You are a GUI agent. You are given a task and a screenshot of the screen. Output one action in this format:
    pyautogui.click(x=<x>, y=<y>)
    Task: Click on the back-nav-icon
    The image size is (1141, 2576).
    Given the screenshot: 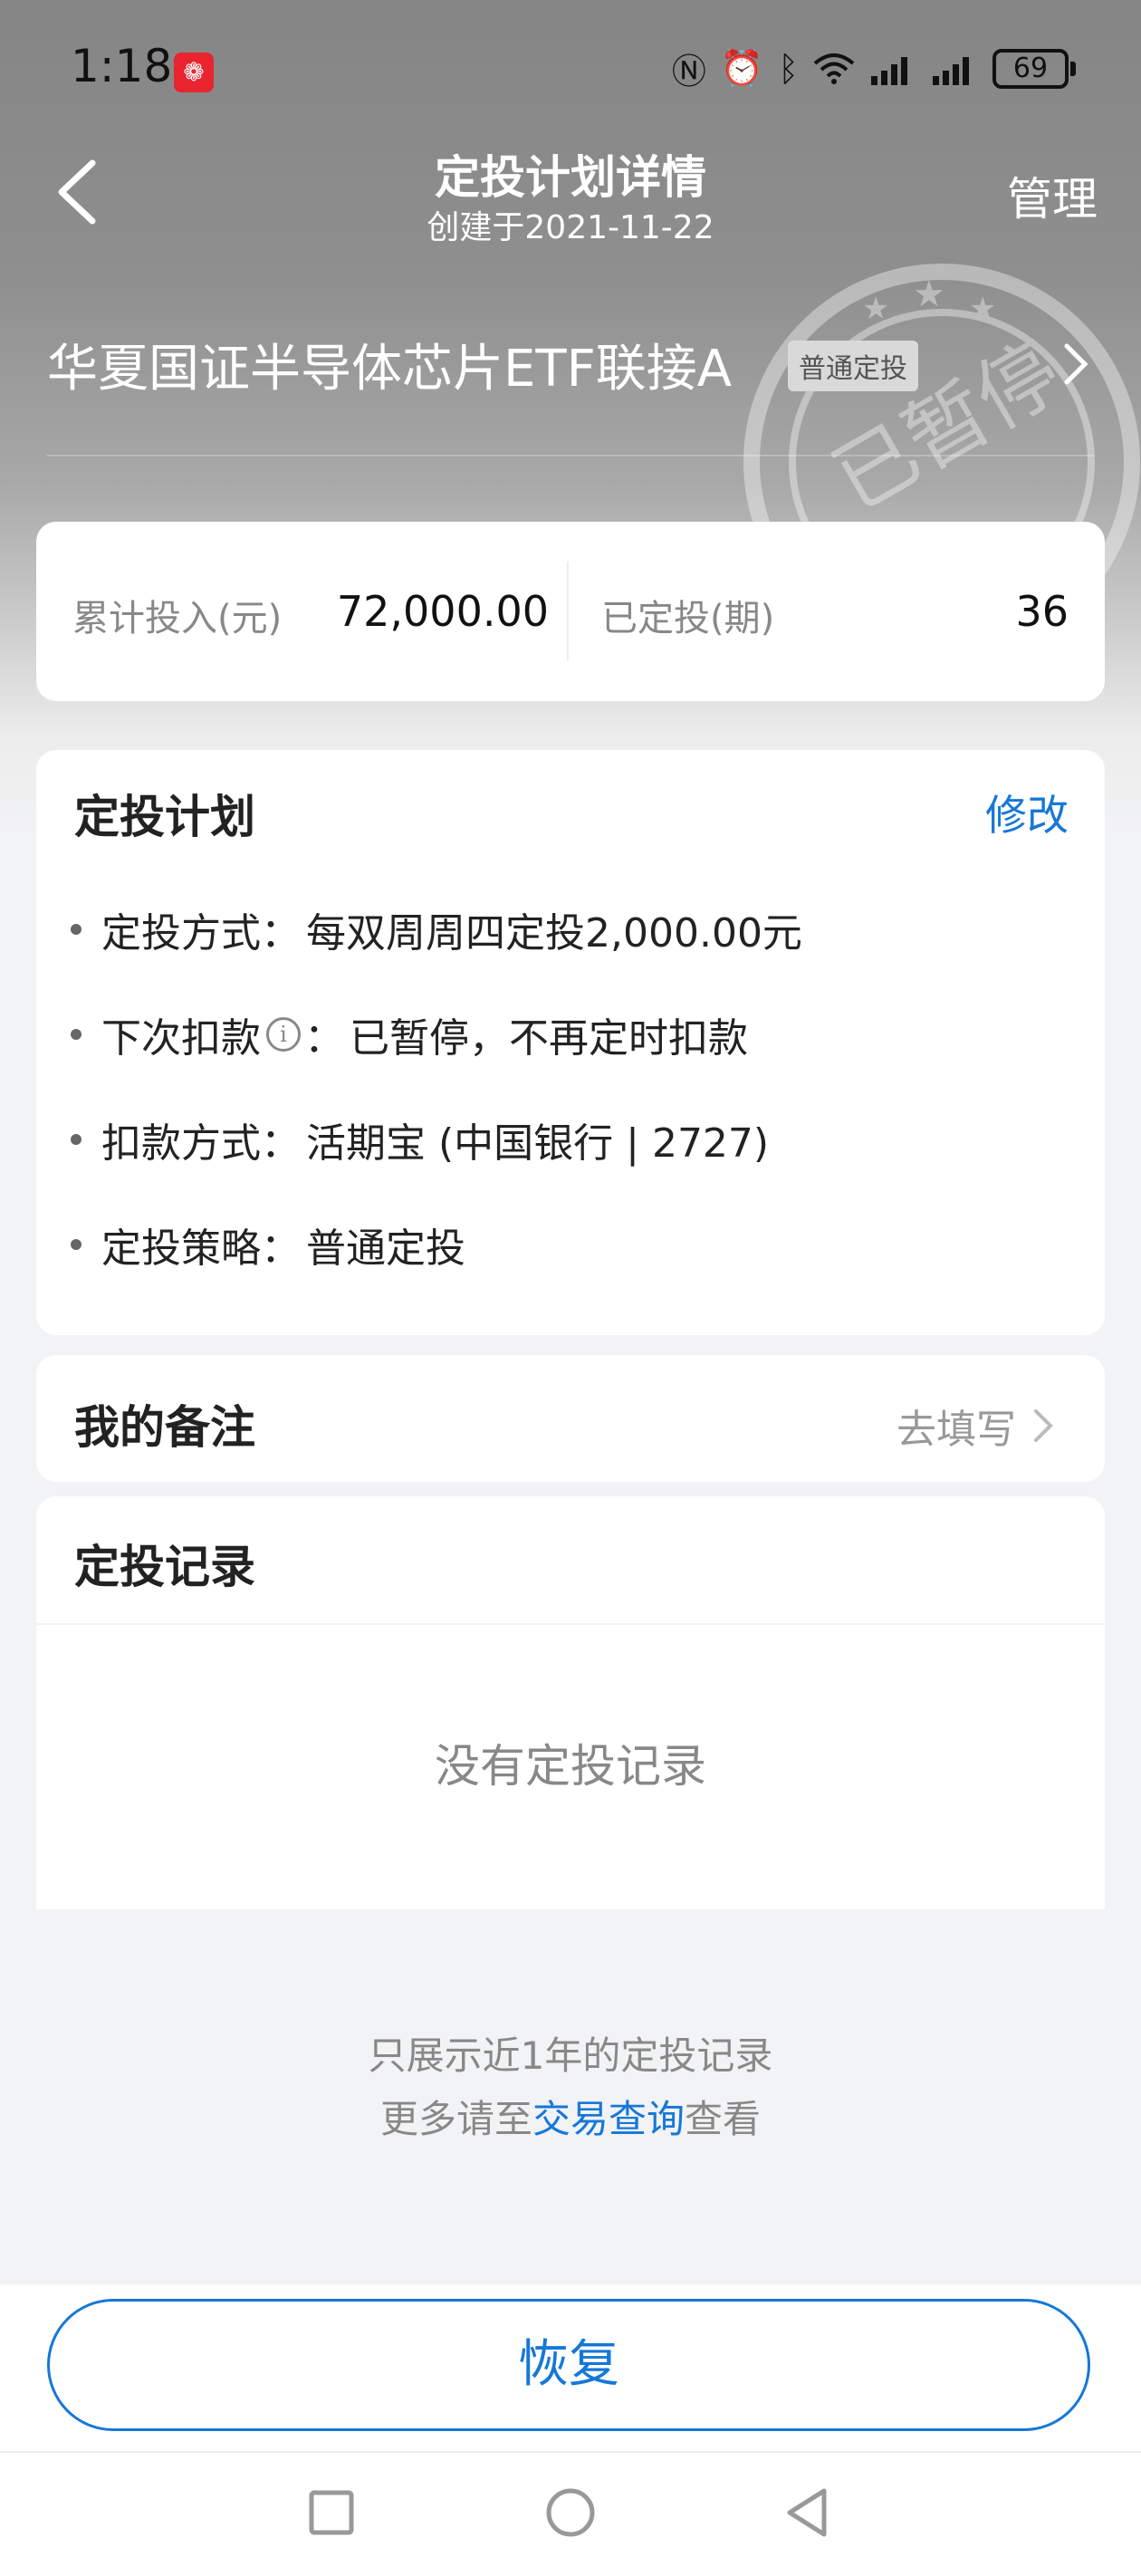 What is the action you would take?
    pyautogui.click(x=808, y=2512)
    